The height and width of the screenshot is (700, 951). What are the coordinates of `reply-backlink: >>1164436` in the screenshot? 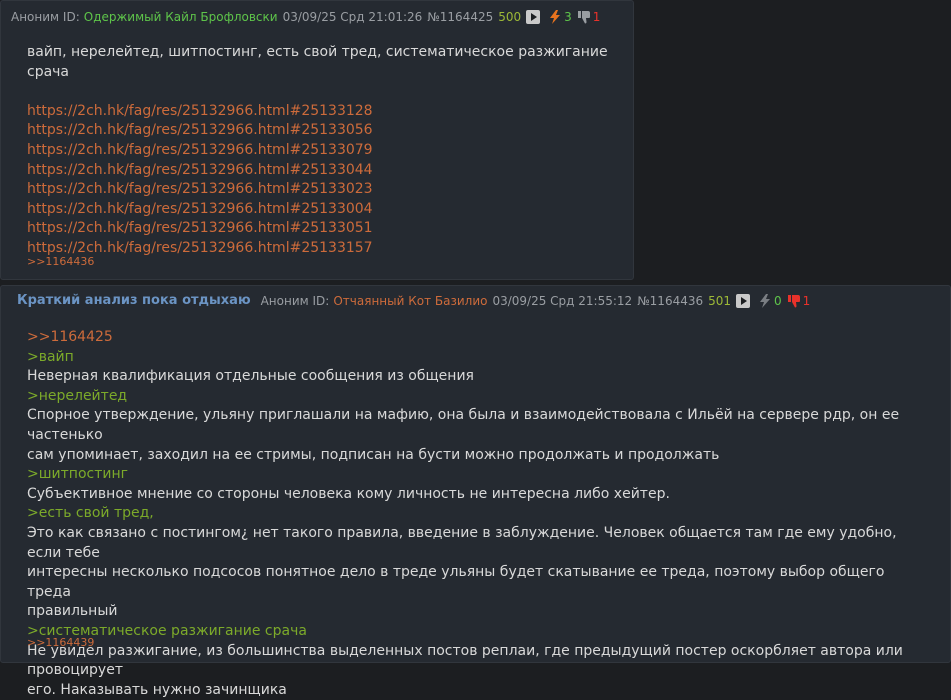 It's located at (60, 261).